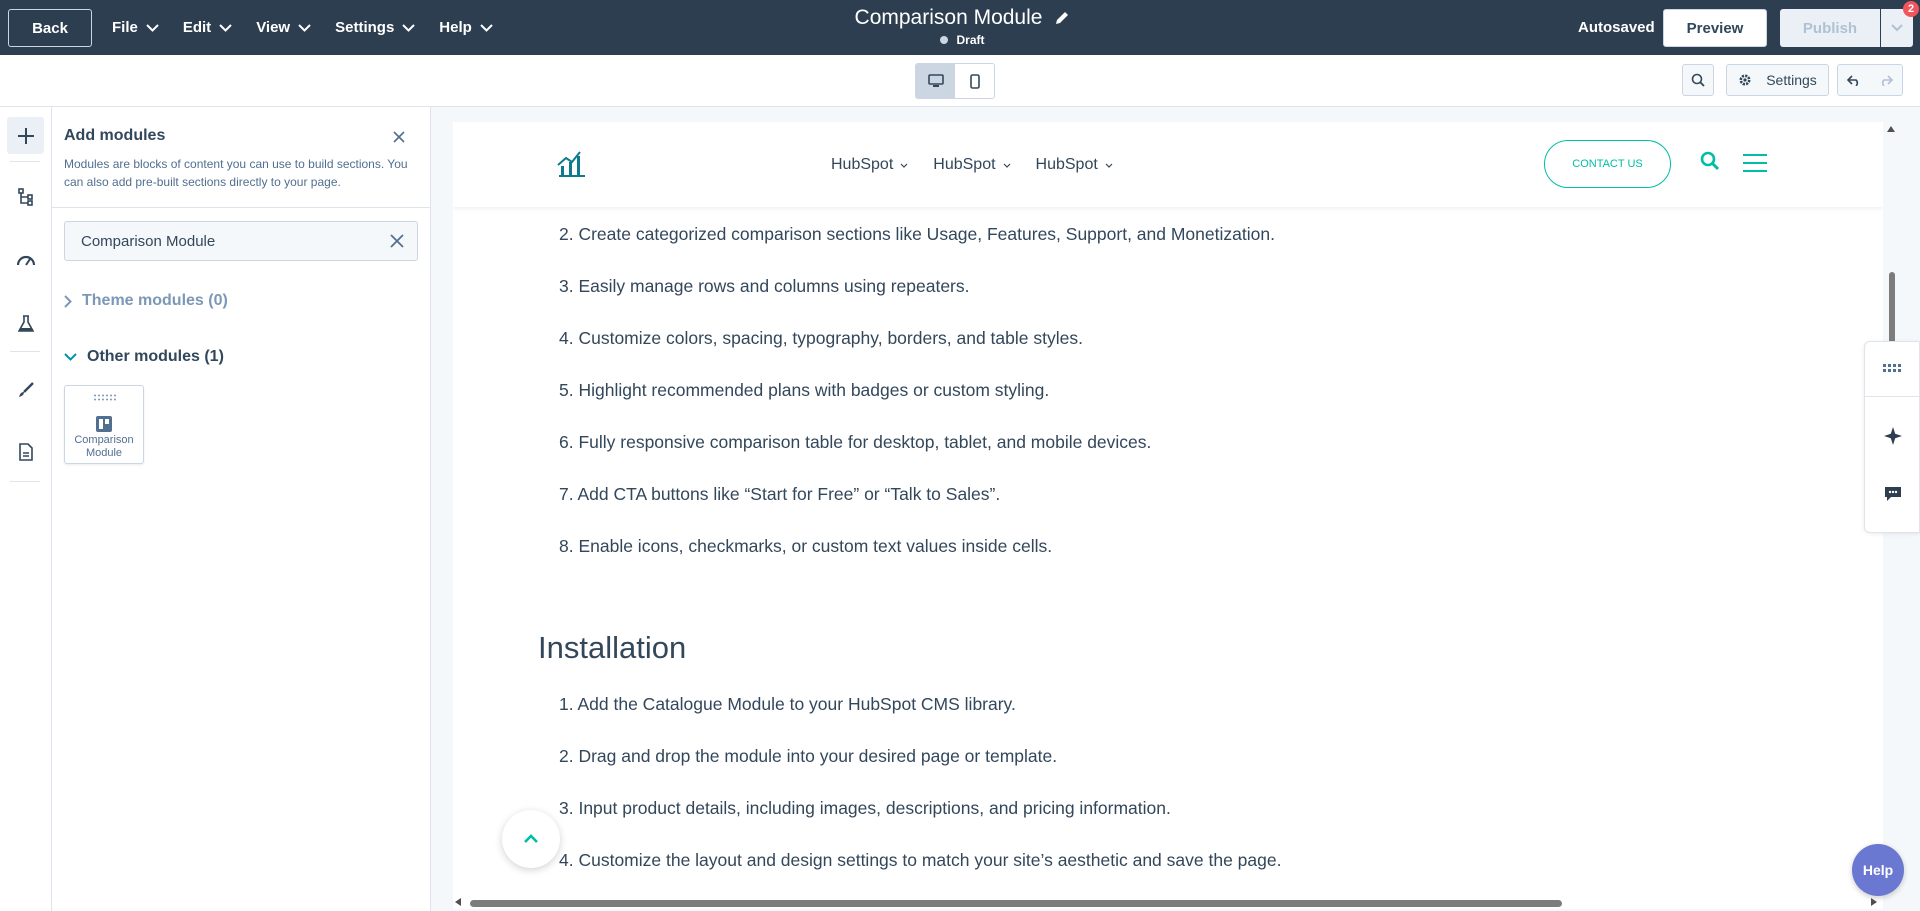  I want to click on redo-button, so click(1886, 80).